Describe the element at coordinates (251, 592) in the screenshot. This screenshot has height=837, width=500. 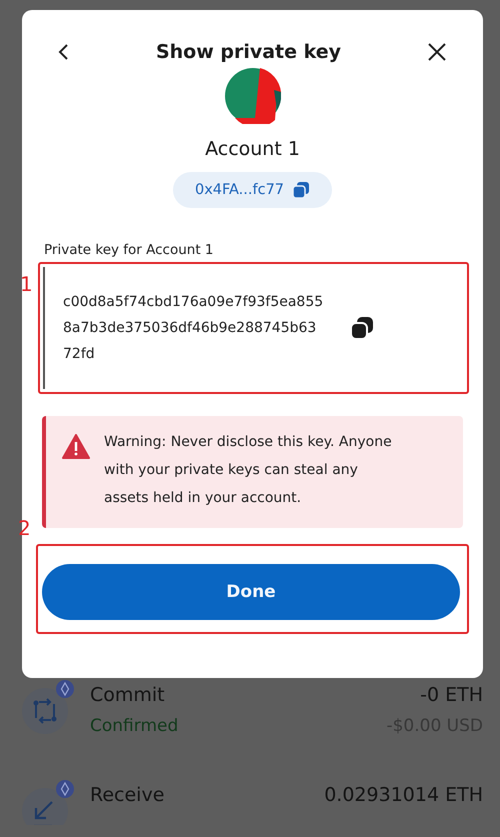
I see `done-button: Done` at that location.